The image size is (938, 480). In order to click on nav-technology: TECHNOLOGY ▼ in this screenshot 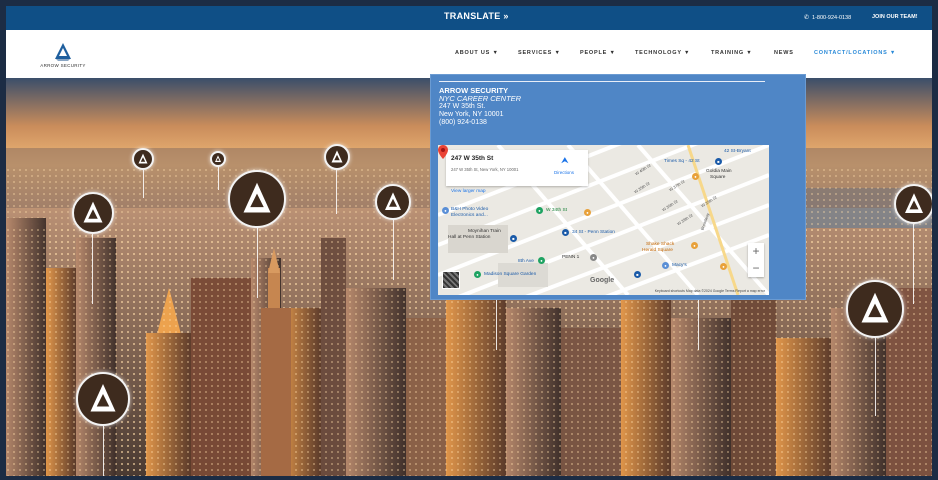, I will do `click(662, 53)`.